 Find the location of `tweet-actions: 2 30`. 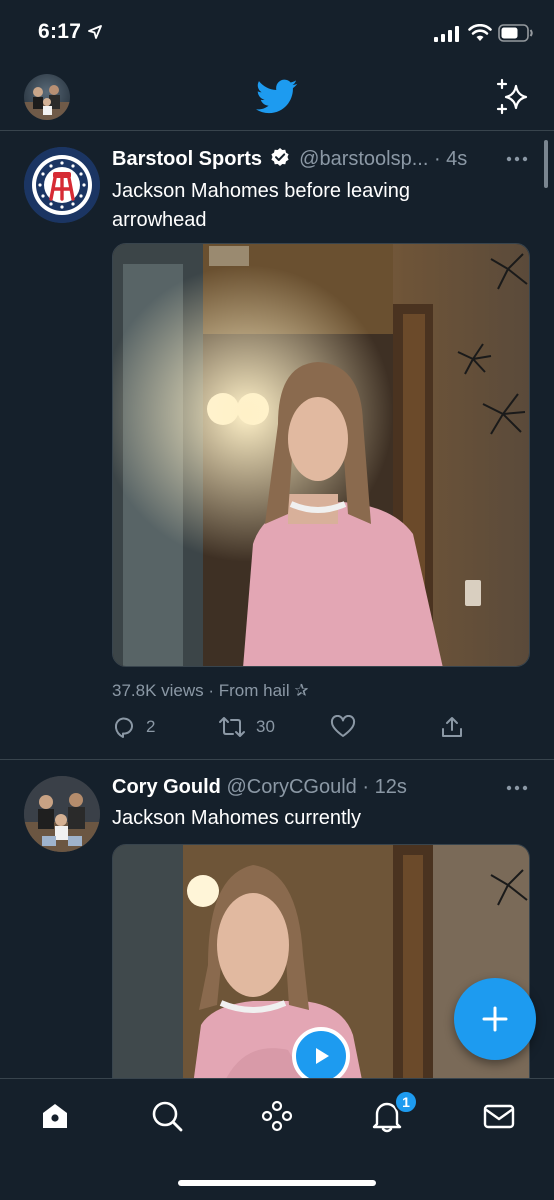

tweet-actions: 2 30 is located at coordinates (312, 730).